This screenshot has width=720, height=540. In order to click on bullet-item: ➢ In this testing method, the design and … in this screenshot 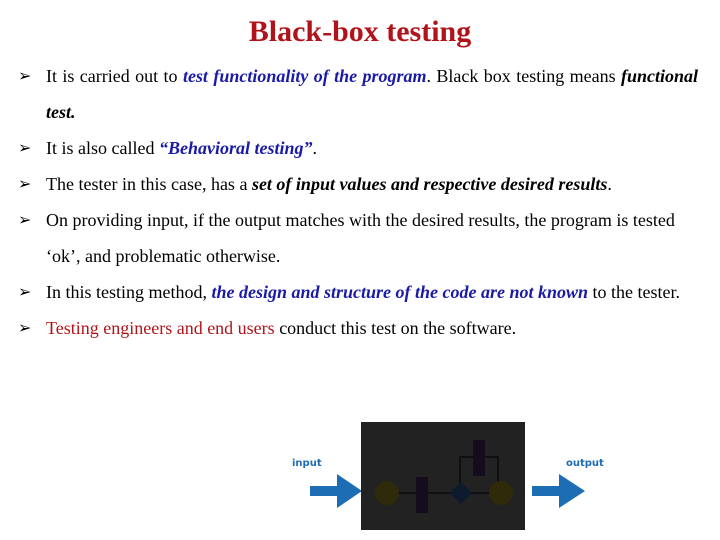, I will do `click(358, 292)`.